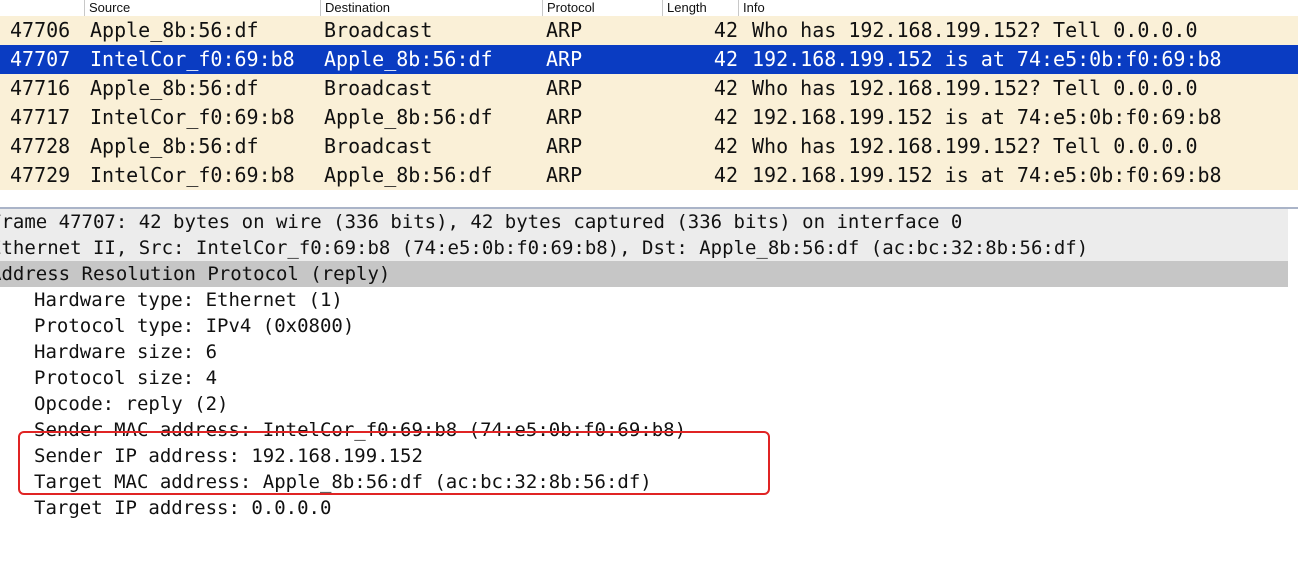  Describe the element at coordinates (649, 300) in the screenshot. I see `detail-hardware-type: Hardware type: Ethernet (1)` at that location.